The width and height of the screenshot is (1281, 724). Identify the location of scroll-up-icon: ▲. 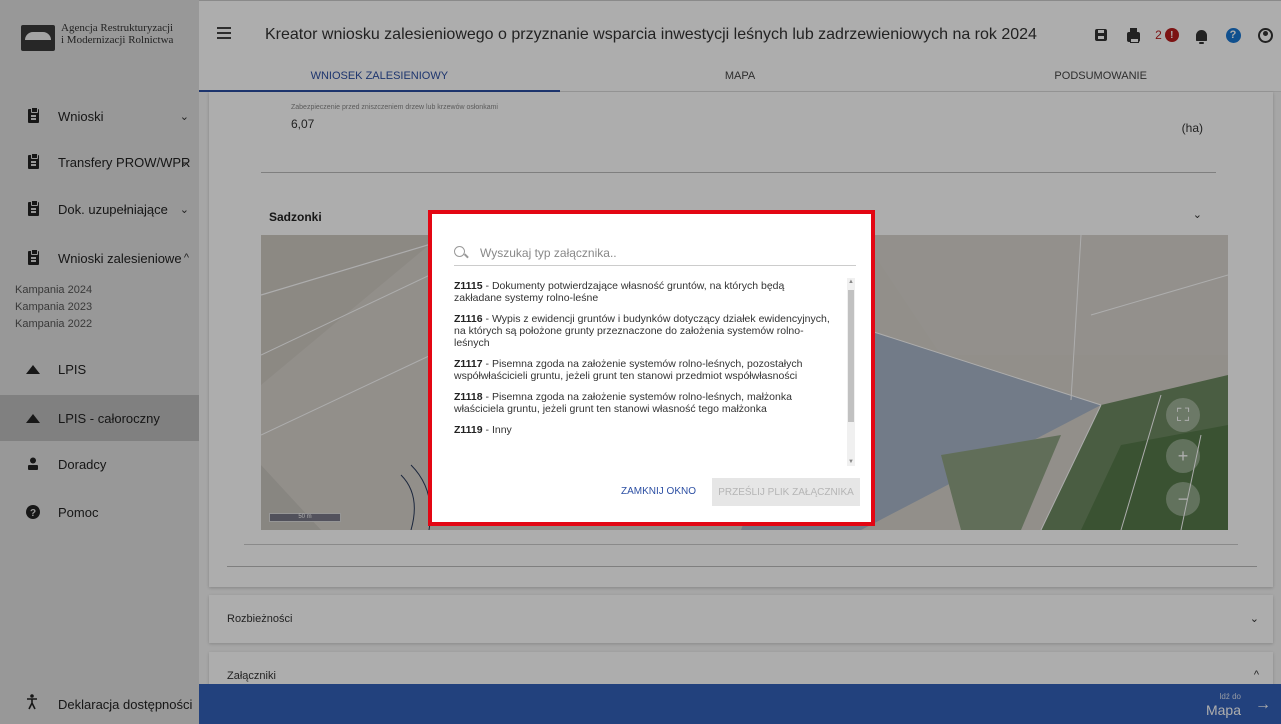
(851, 282).